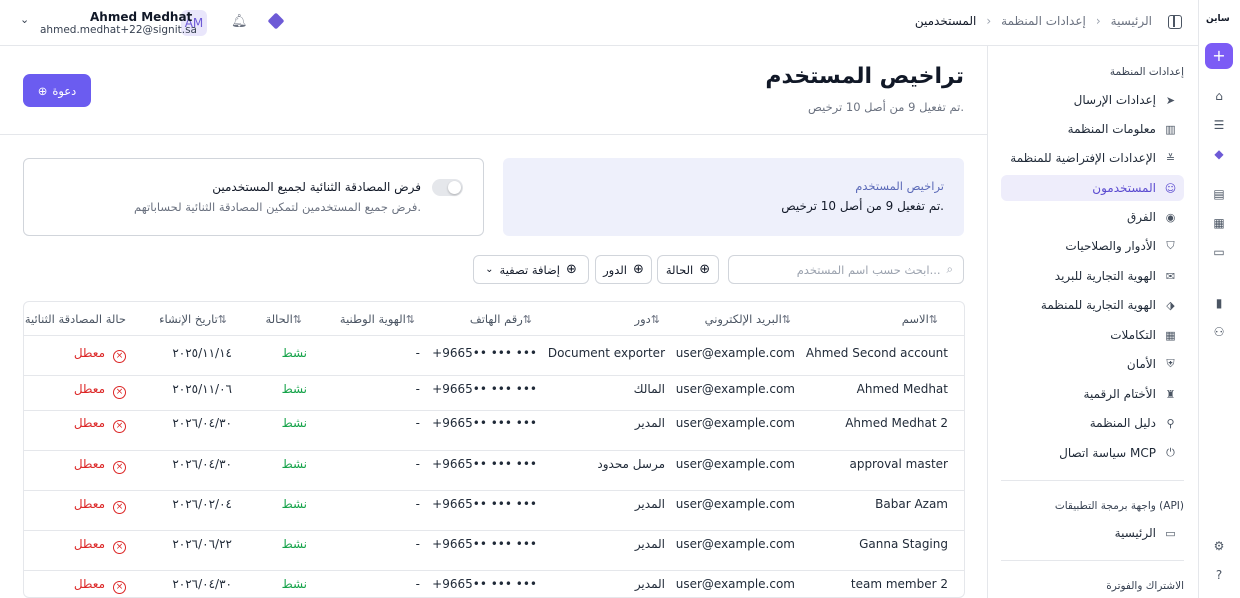  What do you see at coordinates (911, 504) in the screenshot?
I see `cell-name: Babar Azam` at bounding box center [911, 504].